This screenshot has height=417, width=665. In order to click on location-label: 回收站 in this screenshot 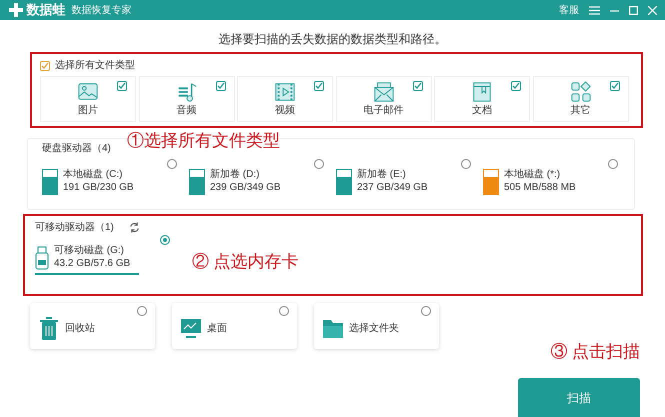, I will do `click(80, 329)`.